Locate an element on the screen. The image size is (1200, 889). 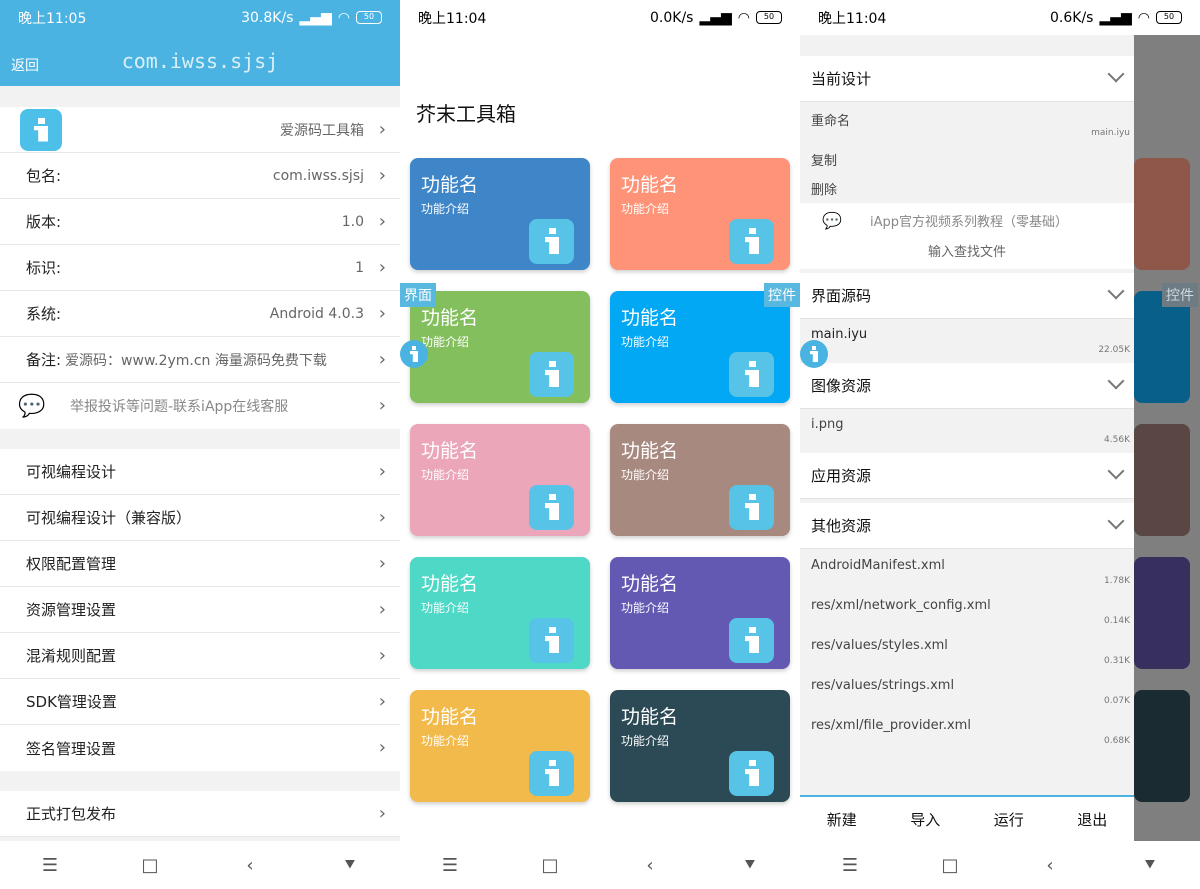
file-item: res/values/strings.xml 0.07K is located at coordinates (967, 696).